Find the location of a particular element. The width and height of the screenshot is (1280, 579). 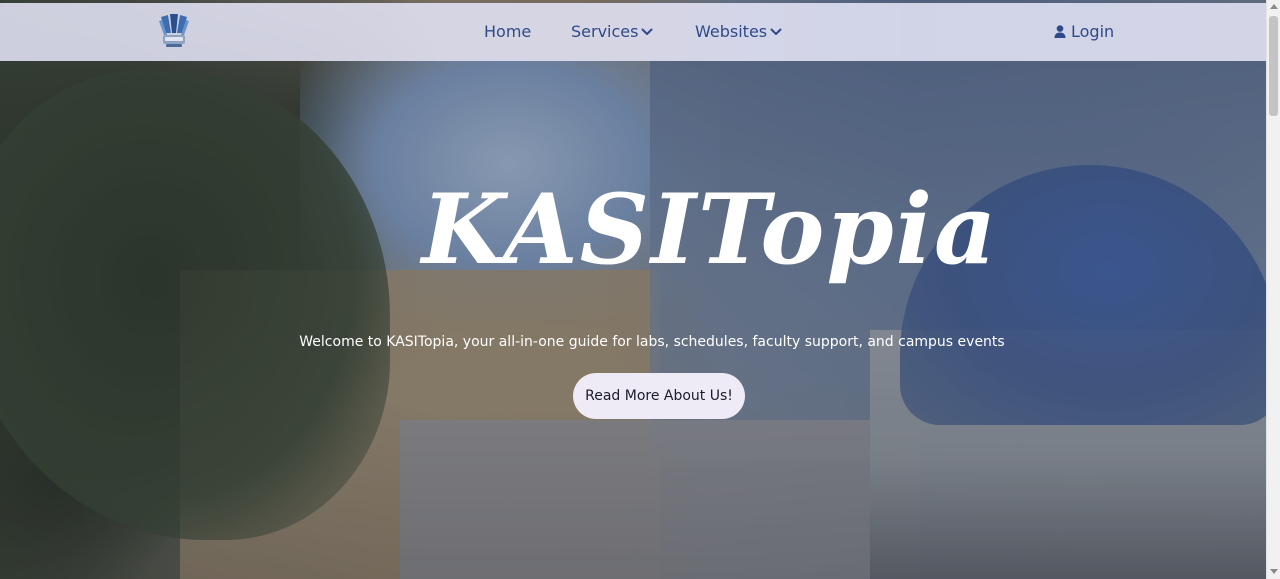

nav-home-link: Home is located at coordinates (507, 31).